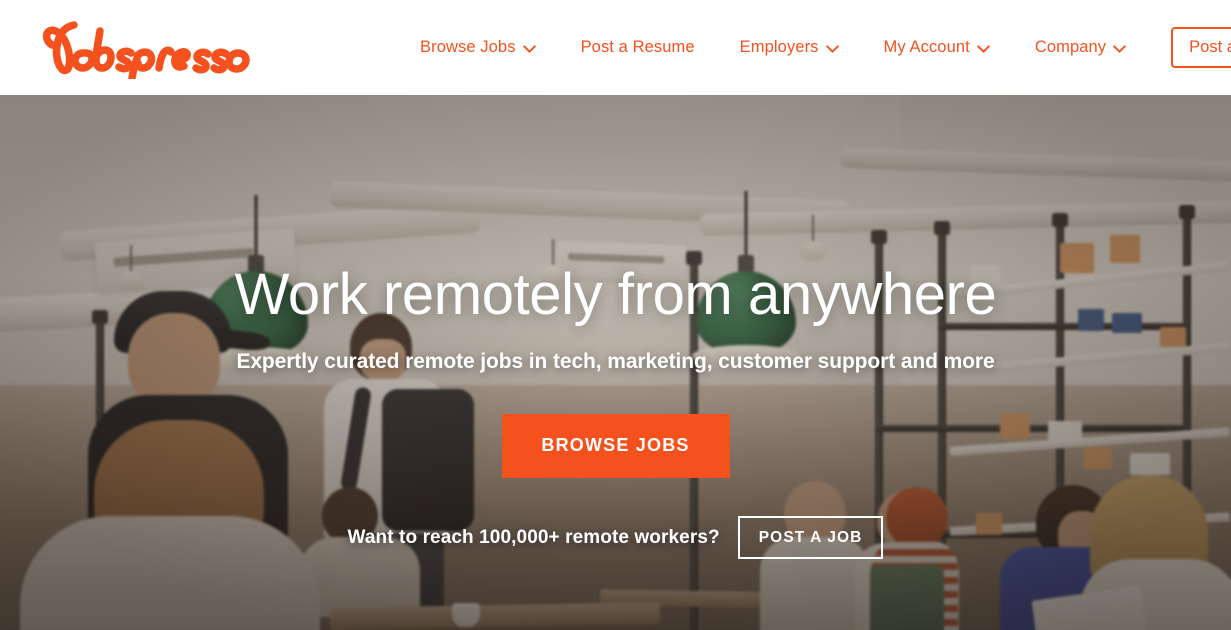 The width and height of the screenshot is (1231, 630). I want to click on nav-item-label: Company, so click(1070, 47).